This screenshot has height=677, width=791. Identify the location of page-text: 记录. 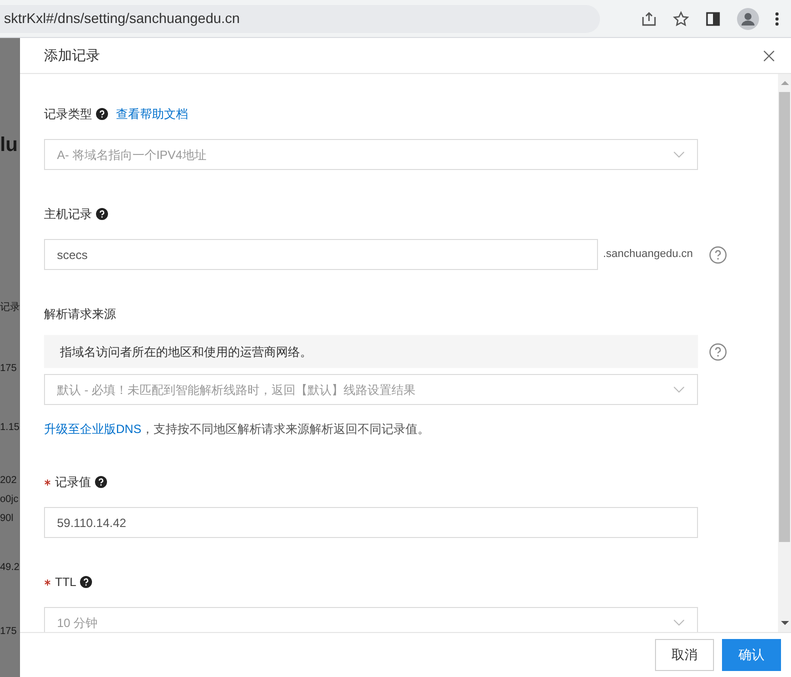
(10, 308).